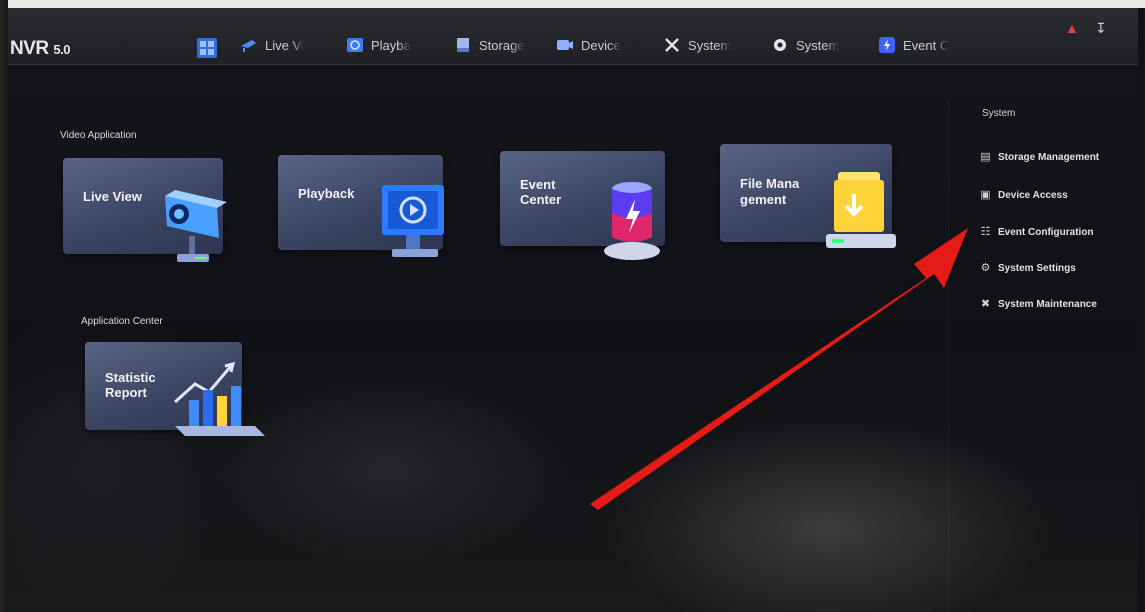  What do you see at coordinates (391, 45) in the screenshot?
I see `tab-label: Playba` at bounding box center [391, 45].